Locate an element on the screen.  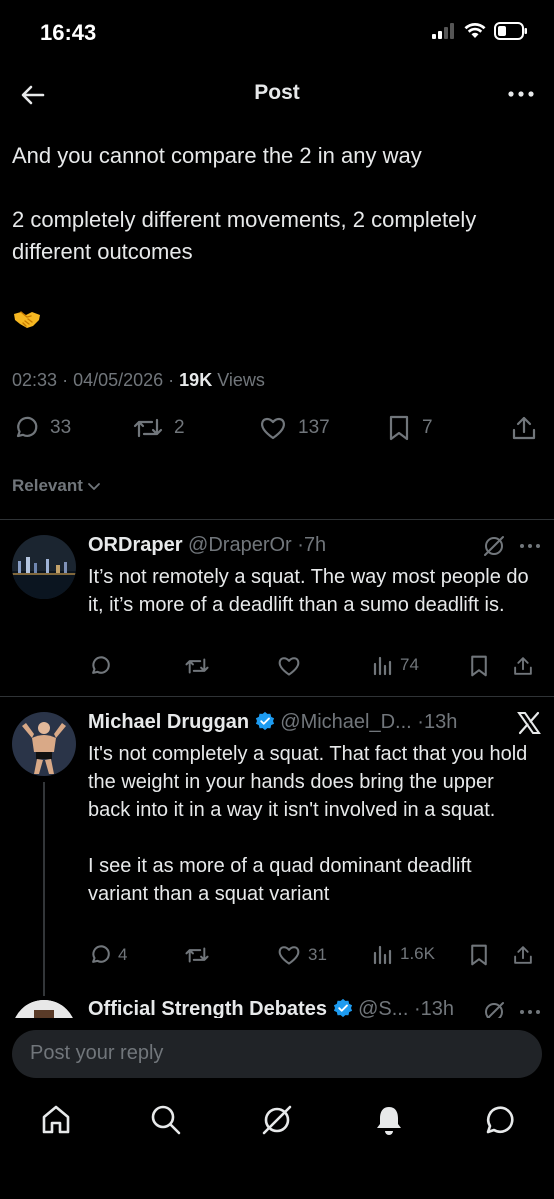
reply-header: ORDraper @DraperOr ·7h is located at coordinates (207, 545).